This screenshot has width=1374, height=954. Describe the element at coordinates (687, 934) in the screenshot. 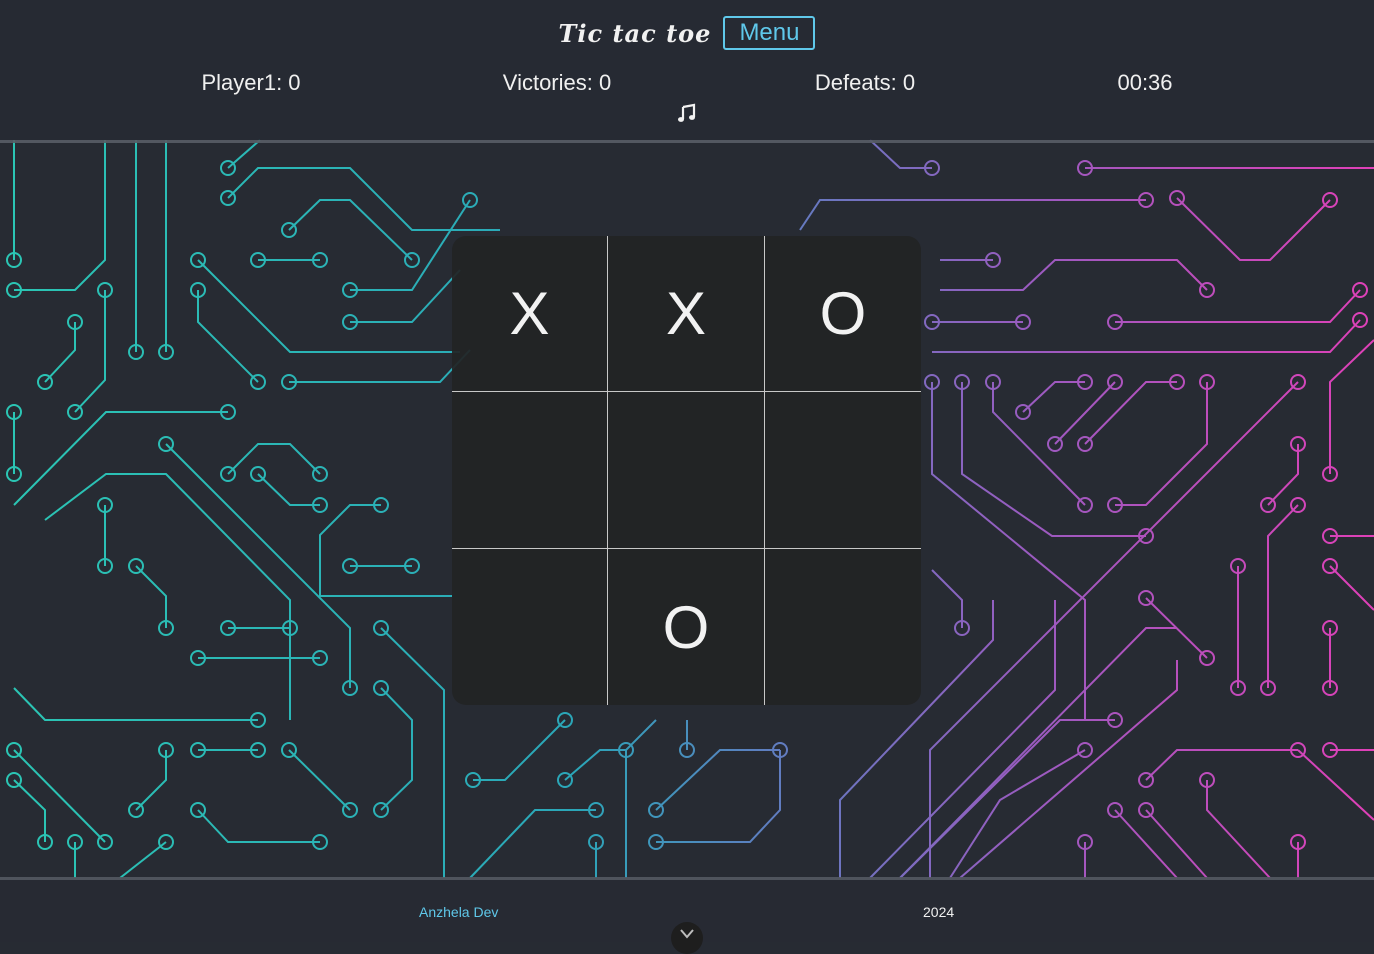

I see `chevron-down-icon` at that location.